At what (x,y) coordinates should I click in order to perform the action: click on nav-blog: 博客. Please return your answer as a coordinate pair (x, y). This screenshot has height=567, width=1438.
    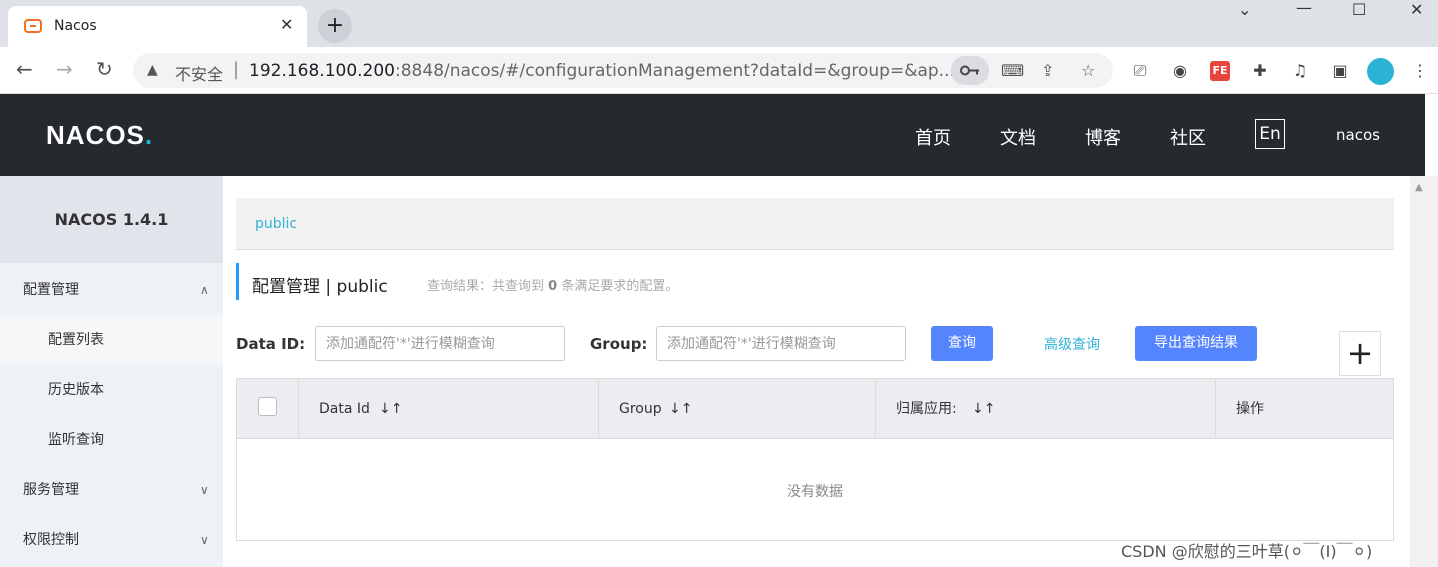
    Looking at the image, I should click on (1103, 137).